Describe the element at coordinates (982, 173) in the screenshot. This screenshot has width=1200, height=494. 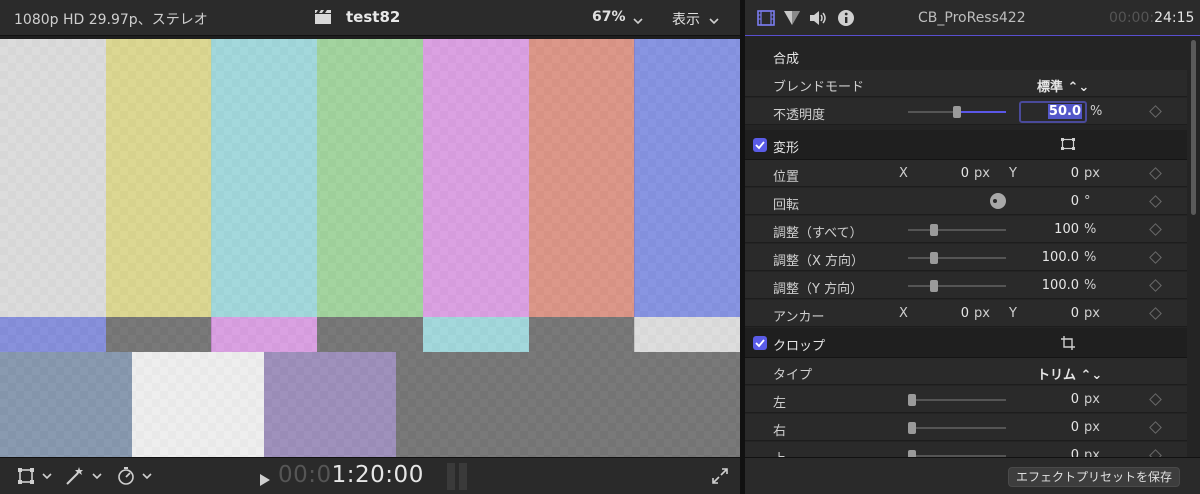
I see `position-x-unit: px` at that location.